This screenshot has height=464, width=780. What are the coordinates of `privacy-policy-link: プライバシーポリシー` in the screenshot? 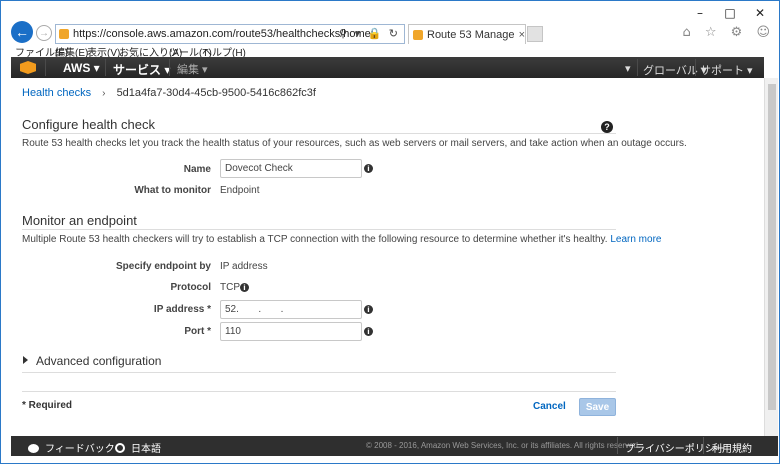 It's located at (675, 447).